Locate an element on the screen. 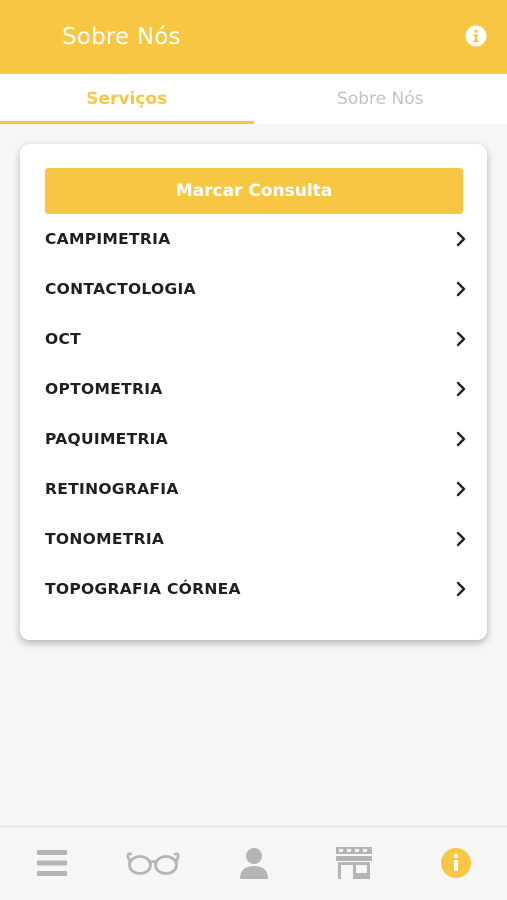  nav-menu-button is located at coordinates (52, 863).